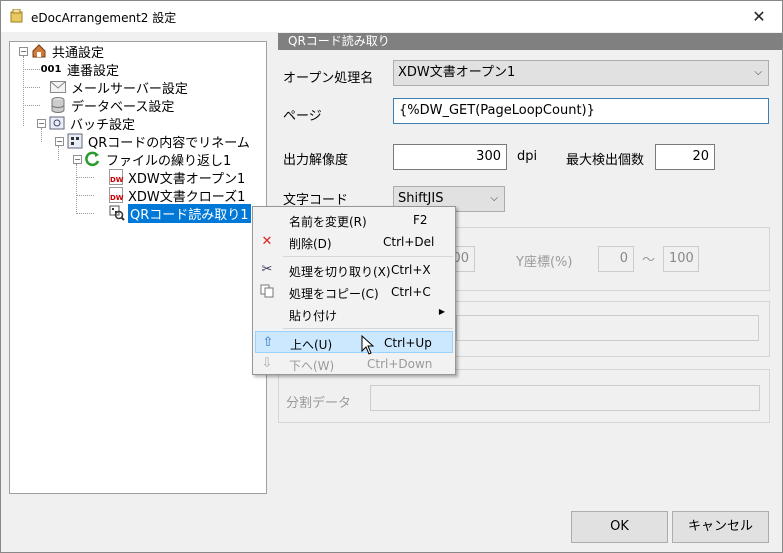  Describe the element at coordinates (354, 364) in the screenshot. I see `menu-item-move-down: ⇩ 下へ(W) Ctrl+Down` at that location.